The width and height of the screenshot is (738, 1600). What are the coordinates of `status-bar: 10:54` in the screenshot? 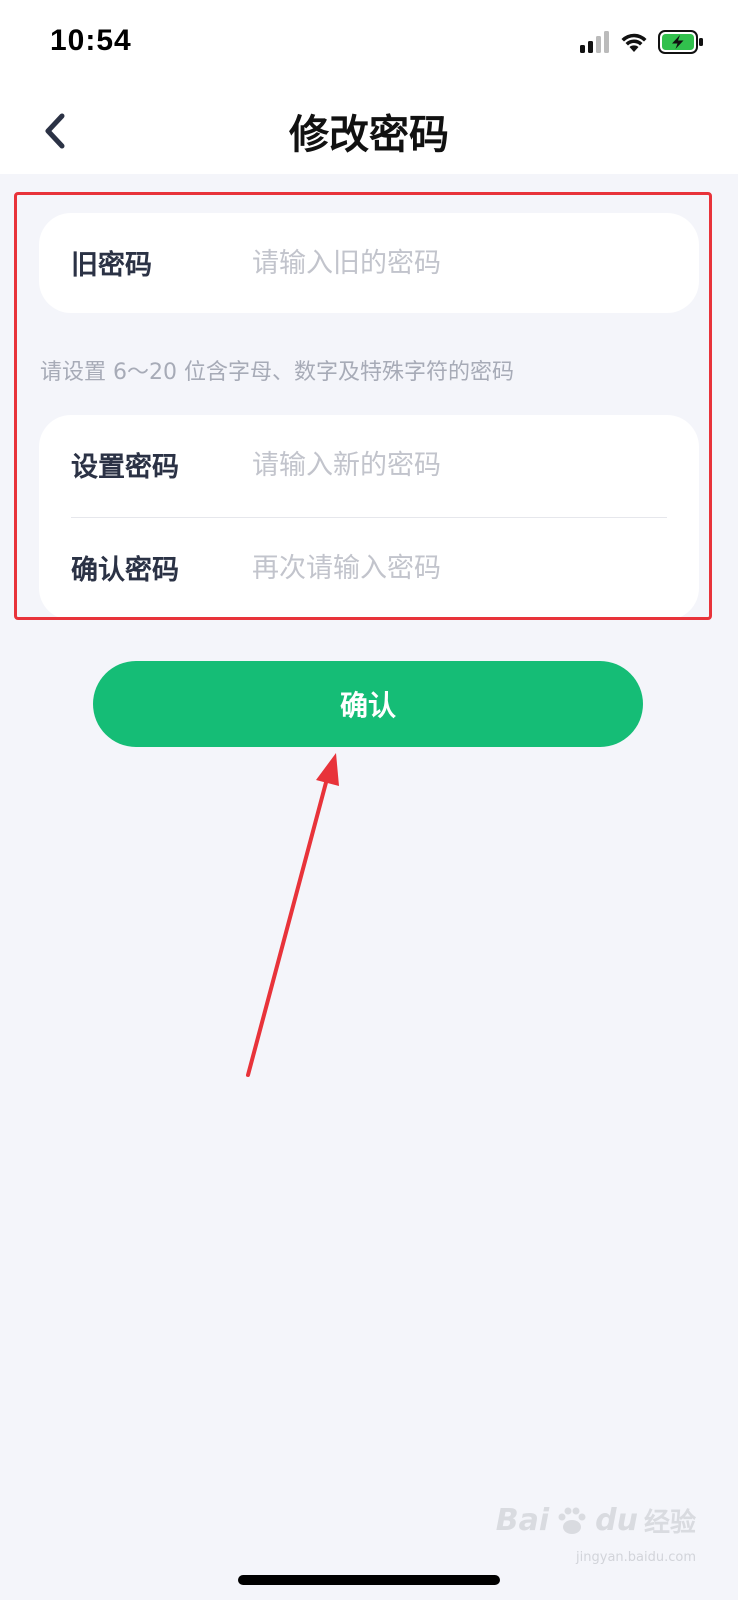 It's located at (369, 44).